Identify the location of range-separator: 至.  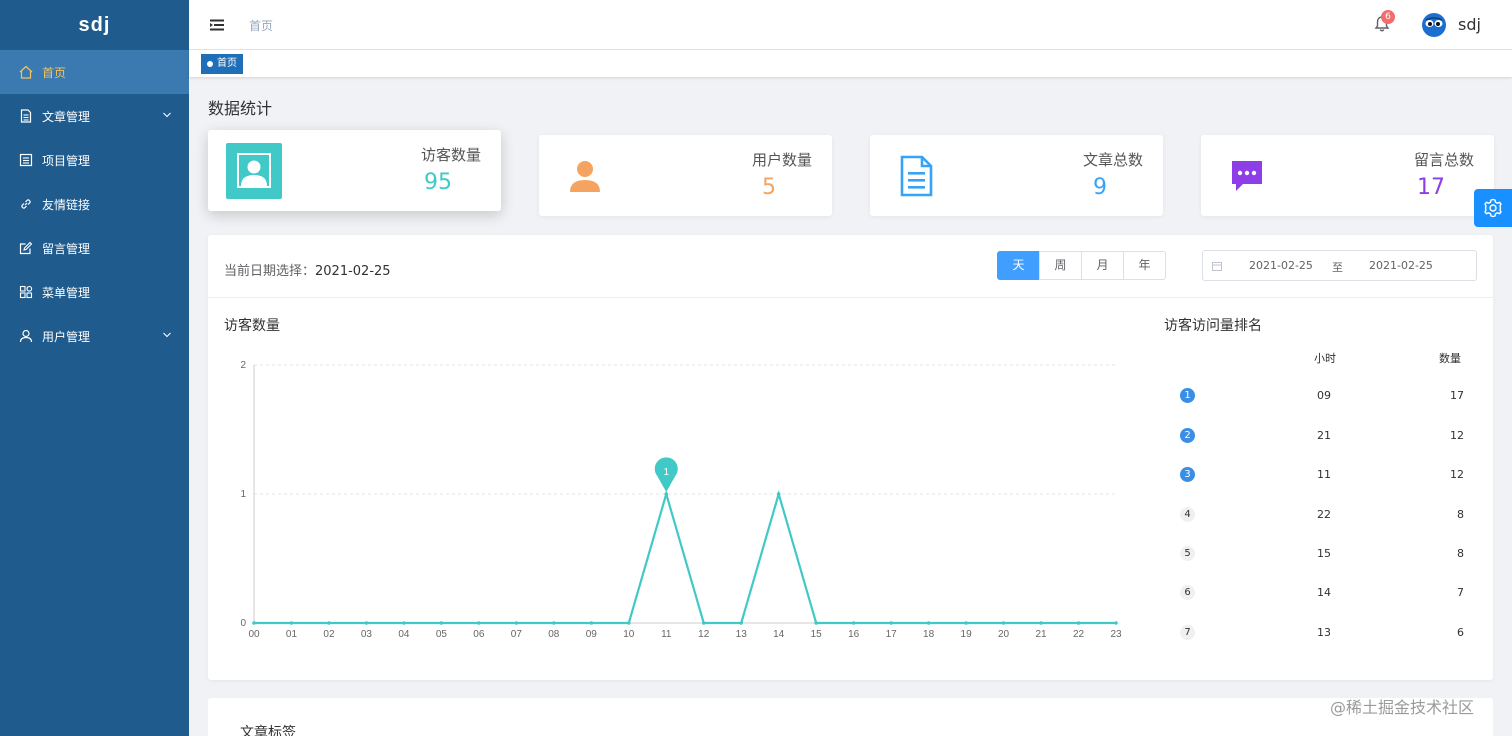
(1337, 267).